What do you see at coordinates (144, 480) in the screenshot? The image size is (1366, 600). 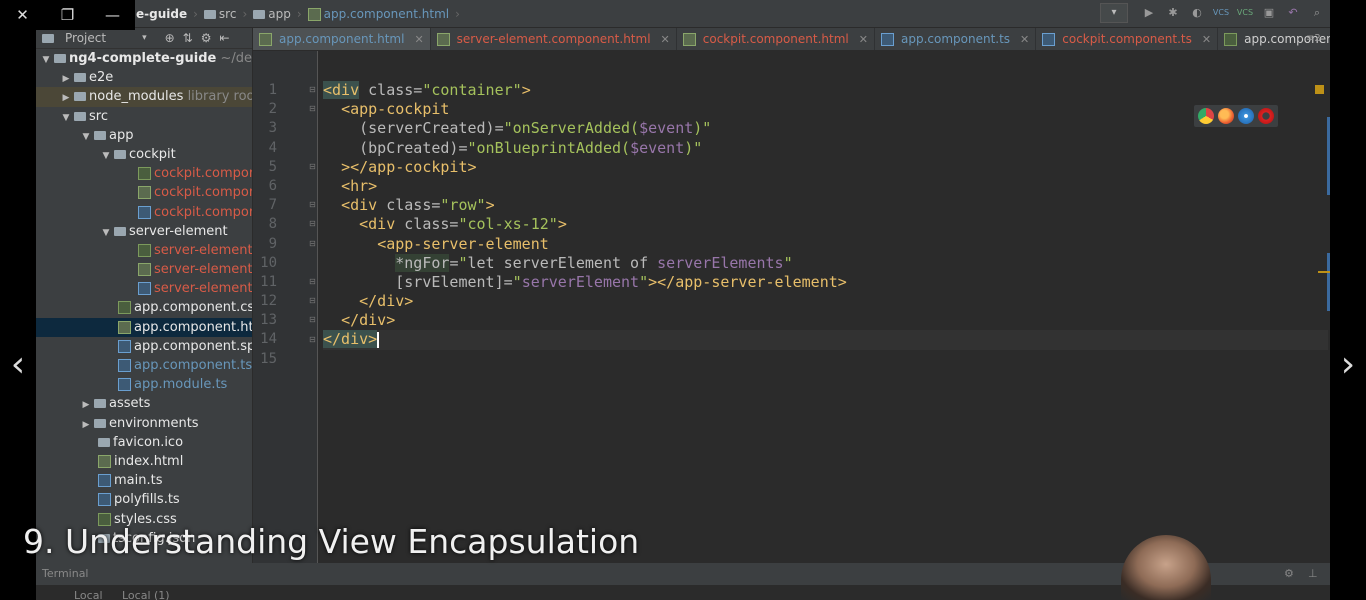 I see `tree-node: main.ts` at bounding box center [144, 480].